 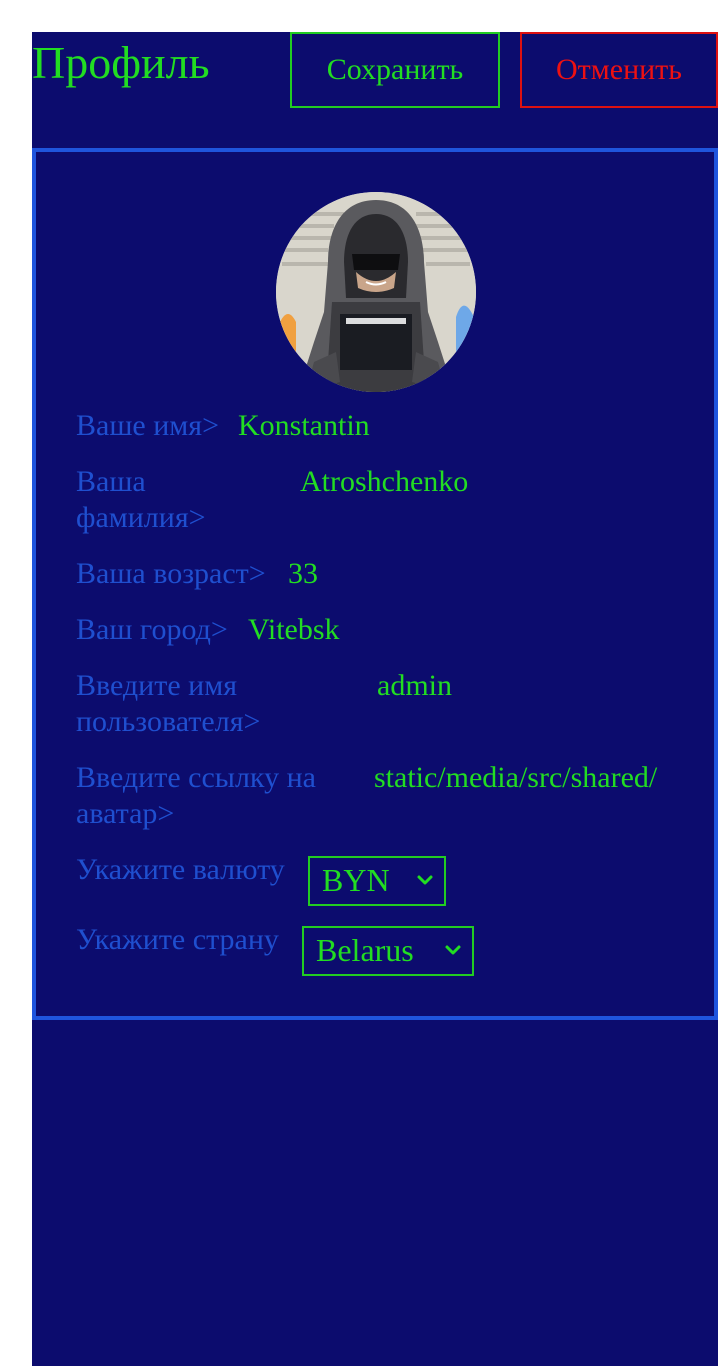 I want to click on cancel-button: Отменить, so click(x=619, y=70).